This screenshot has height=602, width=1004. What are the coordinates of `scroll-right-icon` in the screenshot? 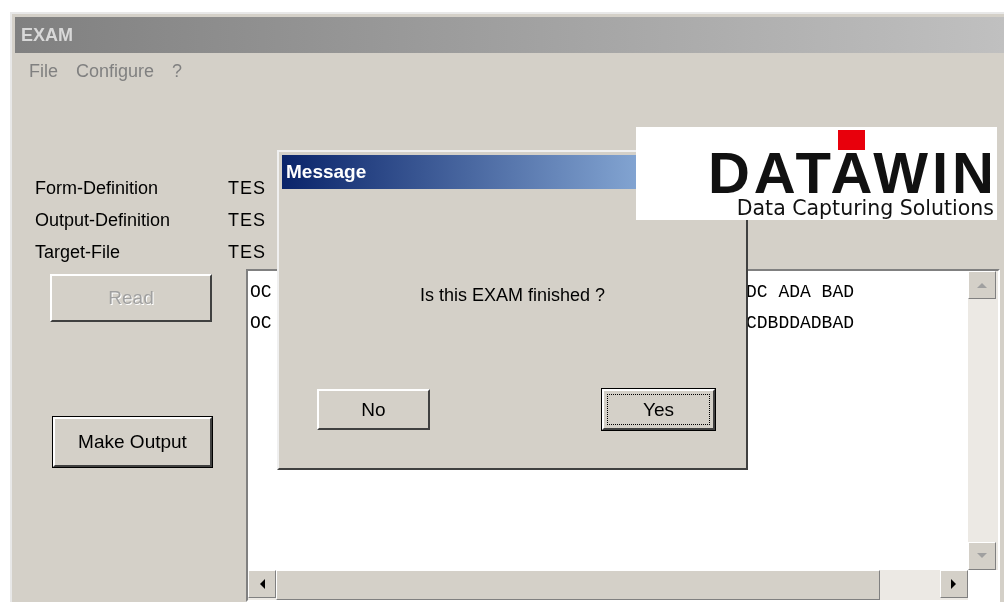 It's located at (954, 584).